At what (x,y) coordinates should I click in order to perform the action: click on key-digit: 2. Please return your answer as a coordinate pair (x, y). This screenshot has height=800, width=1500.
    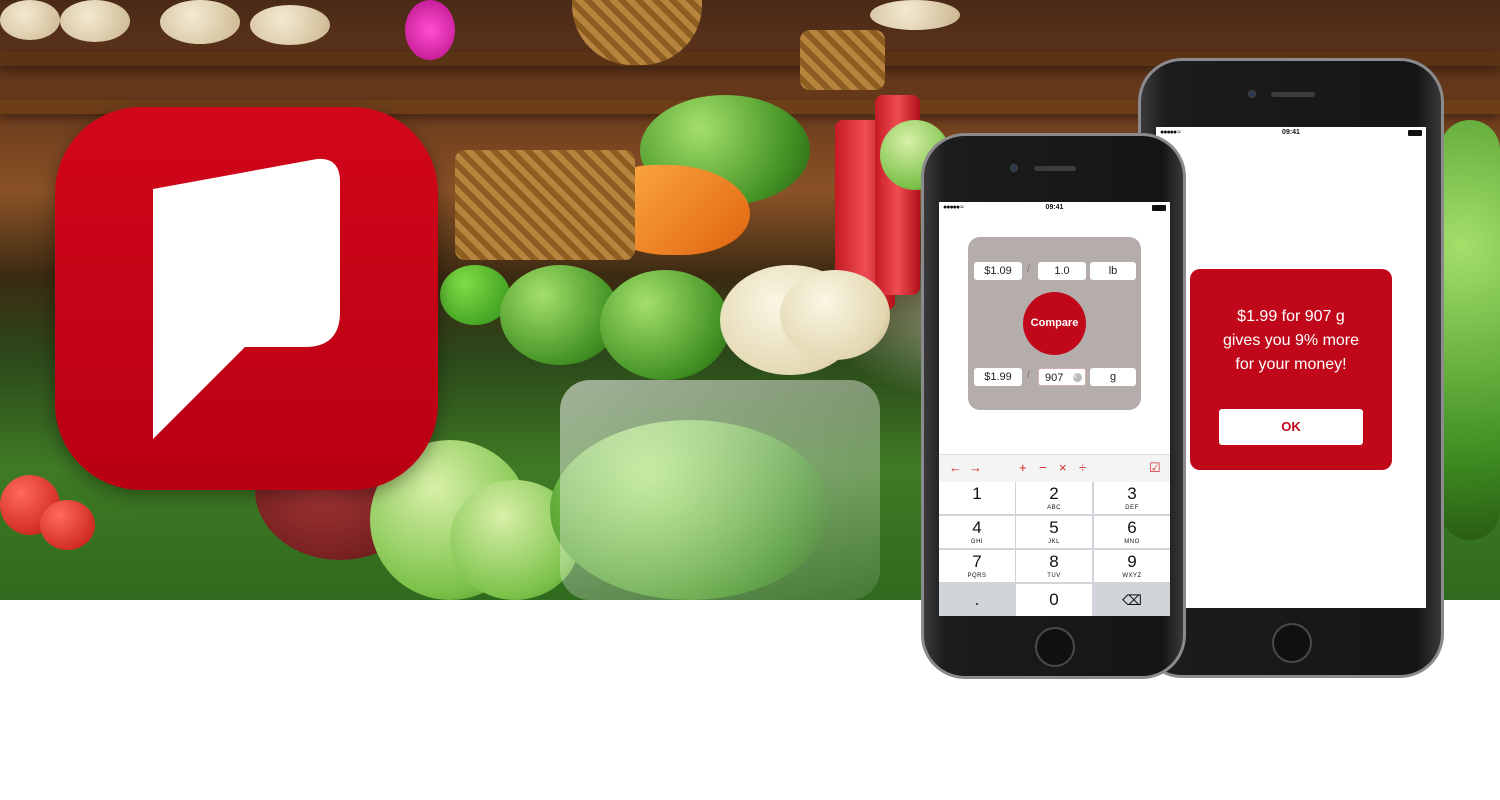
    Looking at the image, I should click on (1054, 493).